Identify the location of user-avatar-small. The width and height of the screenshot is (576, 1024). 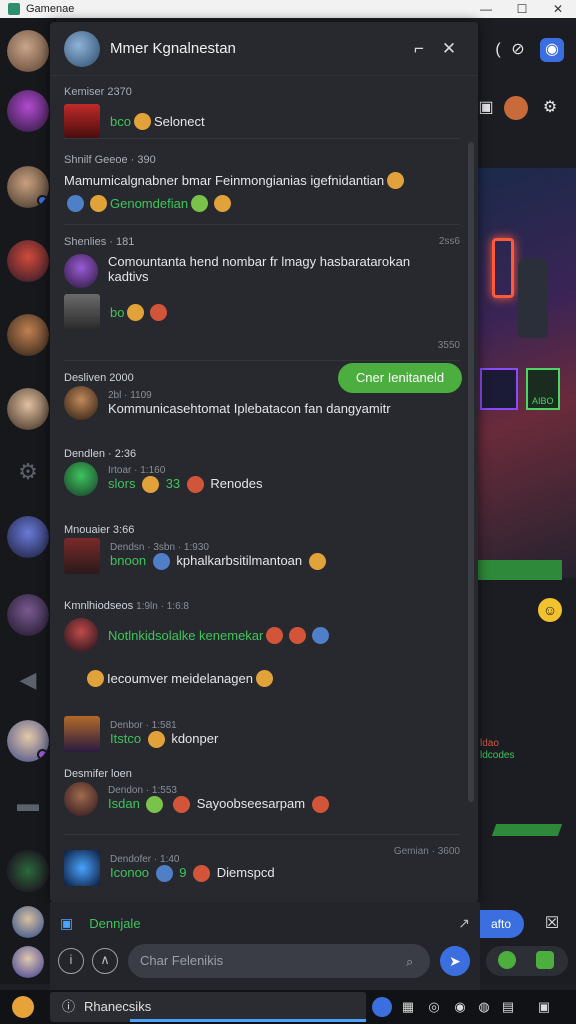
(516, 108).